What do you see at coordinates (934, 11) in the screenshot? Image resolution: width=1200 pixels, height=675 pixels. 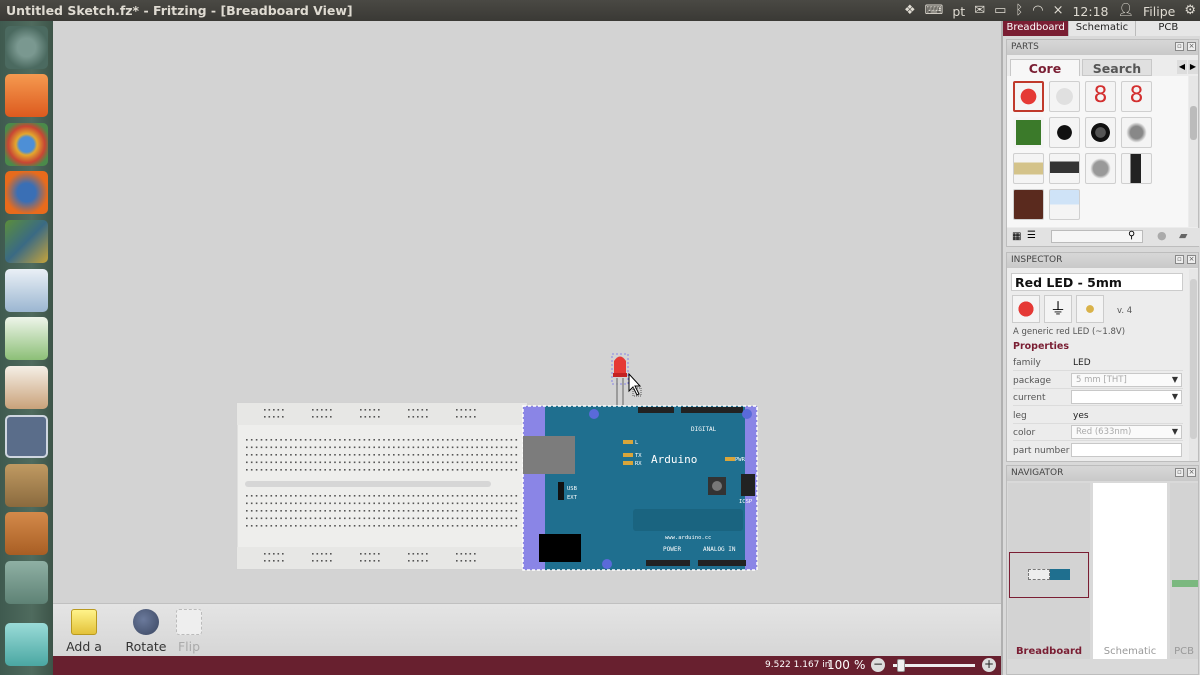 I see `keyboard-icon: ⌨` at bounding box center [934, 11].